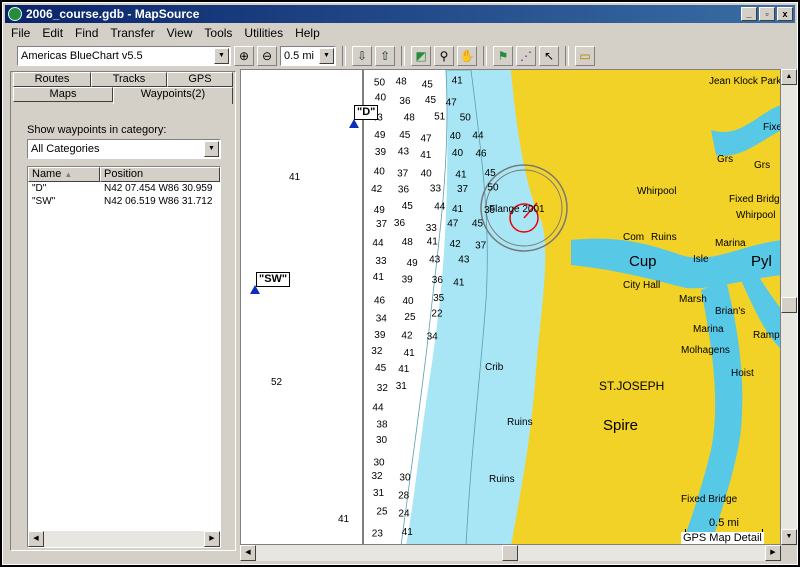 This screenshot has height=567, width=800. Describe the element at coordinates (200, 79) in the screenshot. I see `tab-gps: GPS` at that location.